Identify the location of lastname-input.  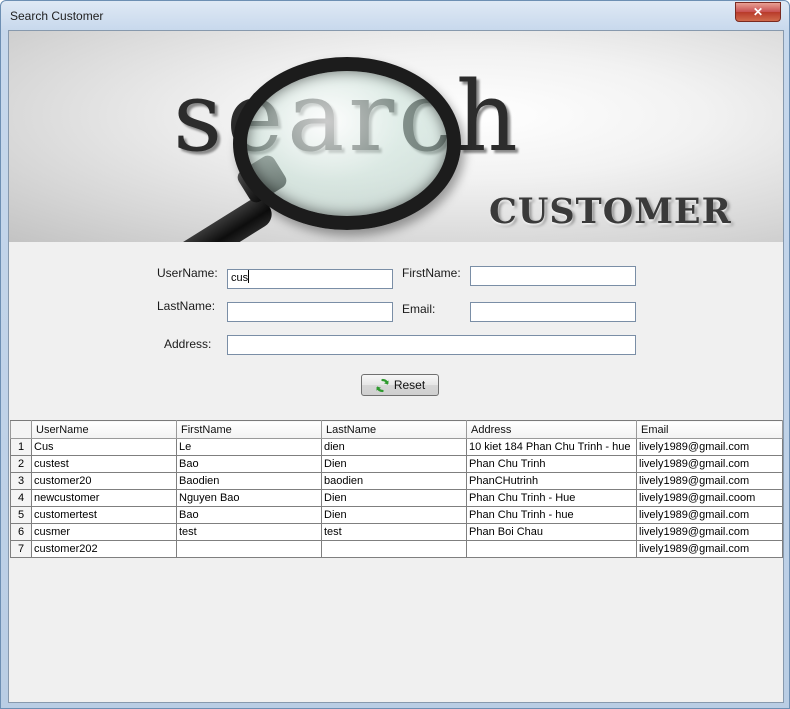
(310, 312).